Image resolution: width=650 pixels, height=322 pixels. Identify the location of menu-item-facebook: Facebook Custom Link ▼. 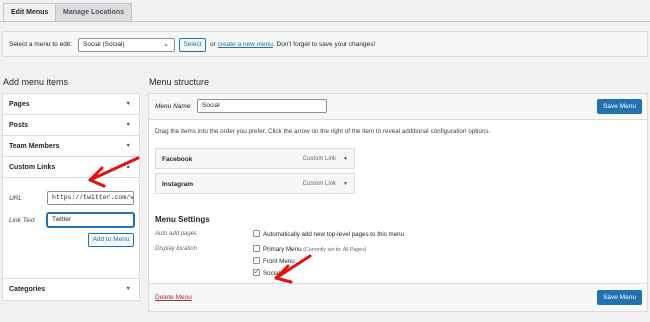
(255, 158).